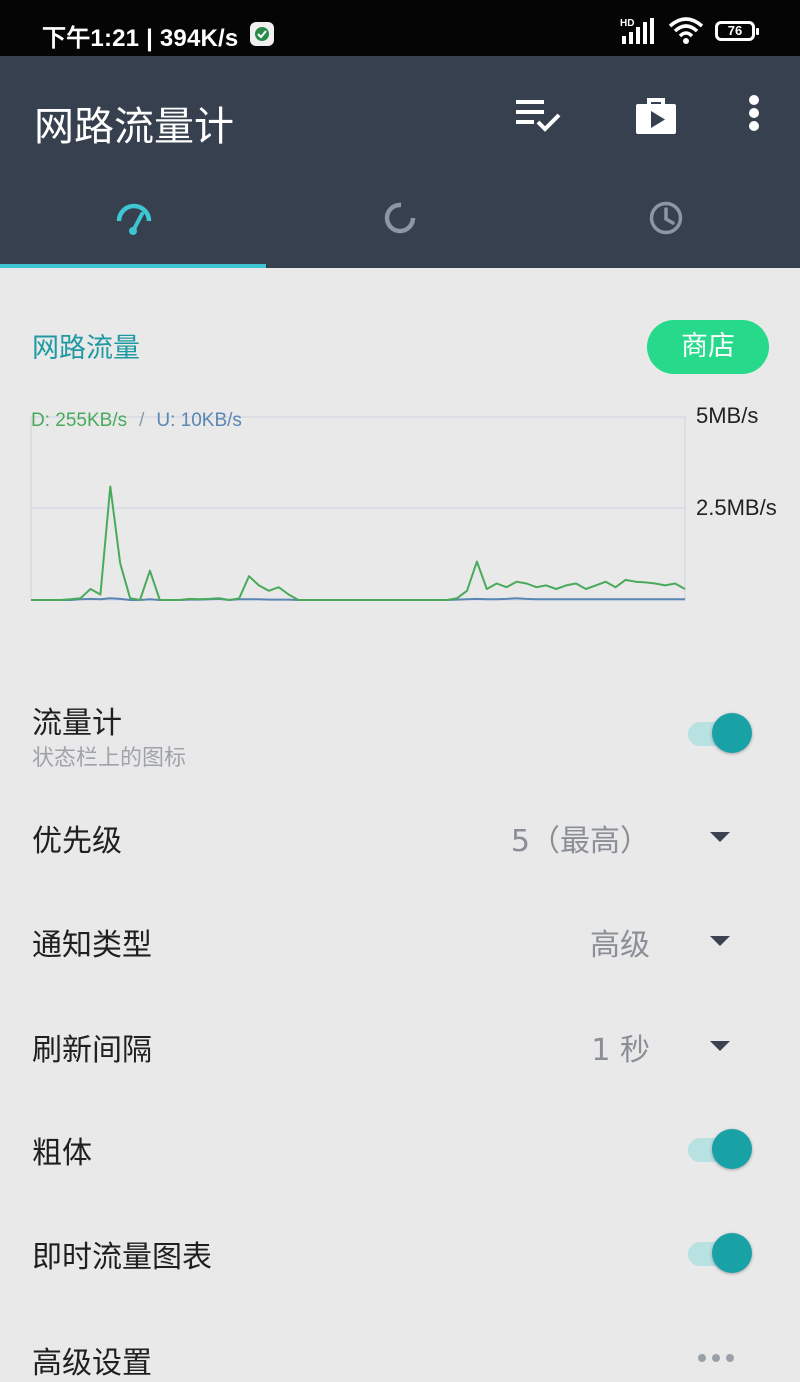  I want to click on live-chart-toggle, so click(721, 1253).